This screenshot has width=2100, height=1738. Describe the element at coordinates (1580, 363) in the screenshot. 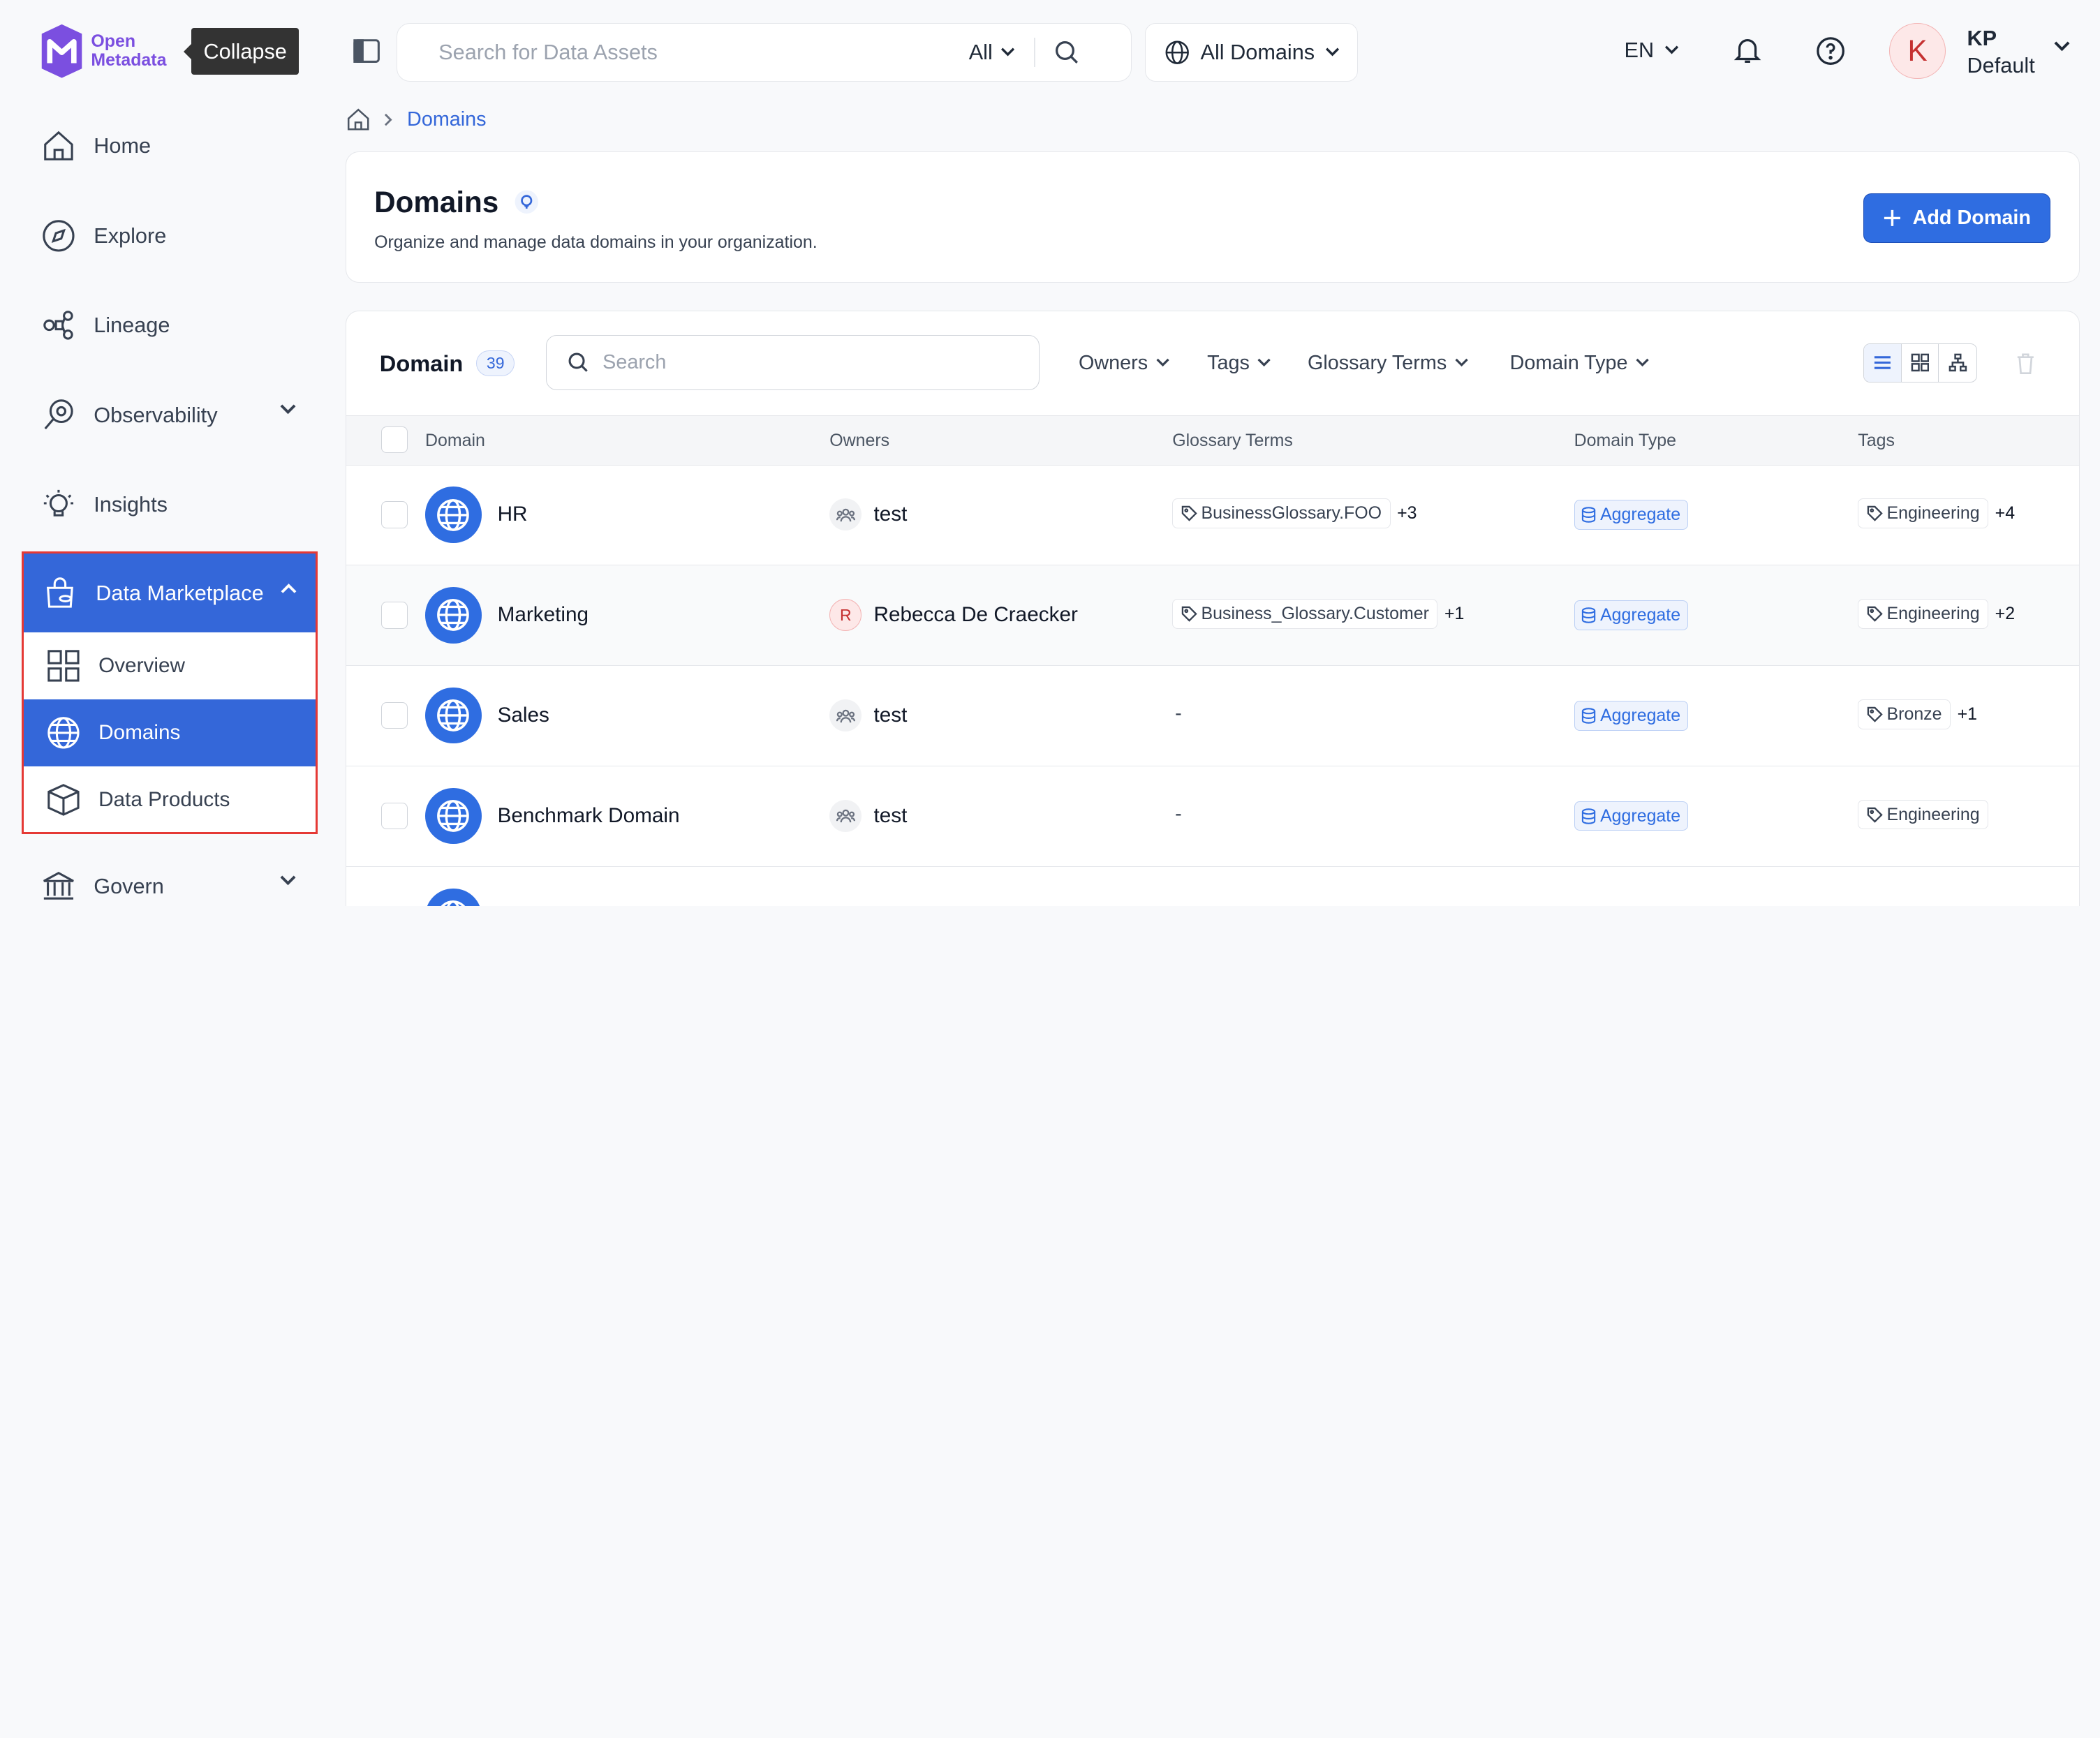

I see `filter-domain-type: Domain Type` at that location.